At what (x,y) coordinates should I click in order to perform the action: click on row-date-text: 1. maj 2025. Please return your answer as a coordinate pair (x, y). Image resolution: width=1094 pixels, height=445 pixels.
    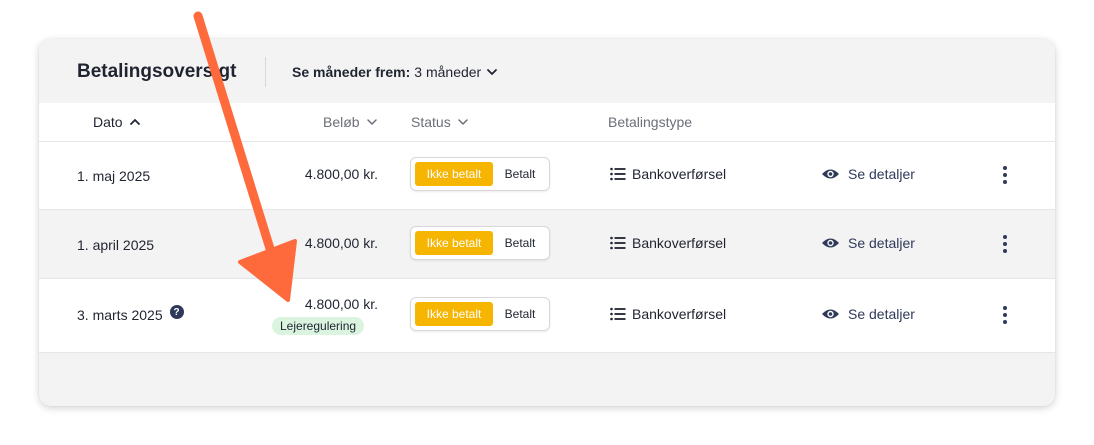
    Looking at the image, I should click on (114, 176).